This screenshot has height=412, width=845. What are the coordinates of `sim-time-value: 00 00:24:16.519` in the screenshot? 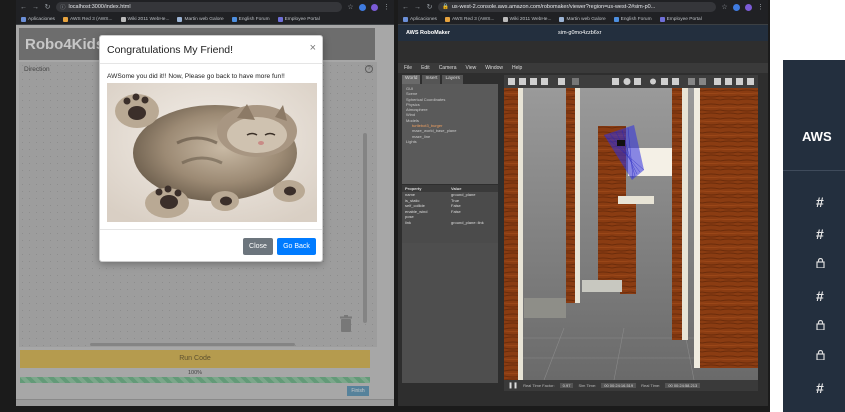 It's located at (619, 385).